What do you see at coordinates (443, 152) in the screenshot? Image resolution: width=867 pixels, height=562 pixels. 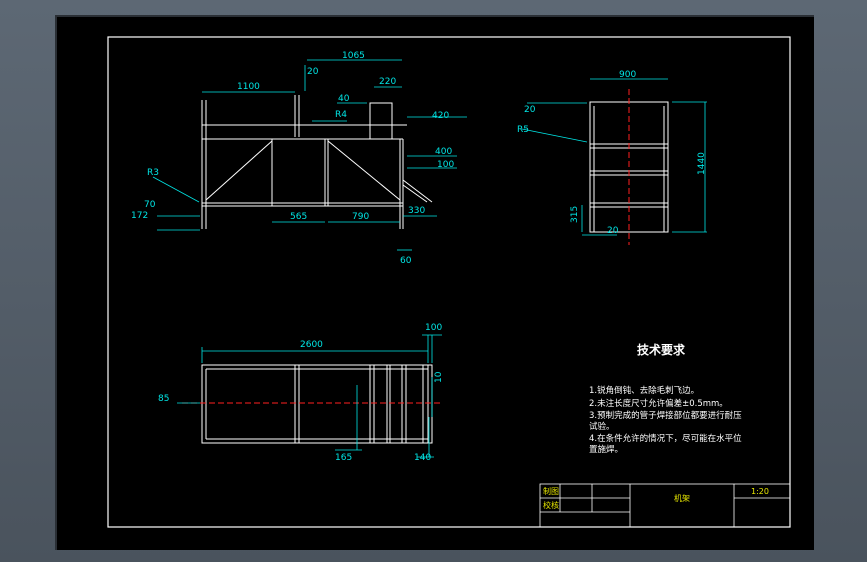 I see `dim-400: 400` at bounding box center [443, 152].